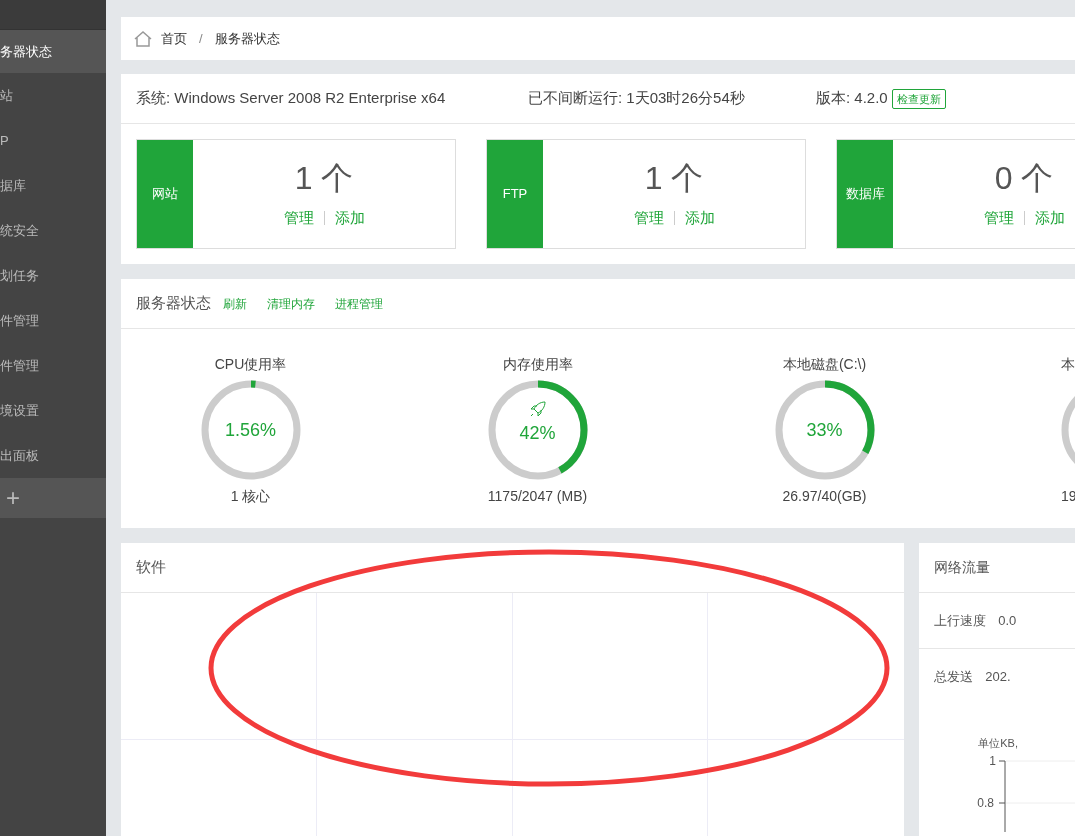 The image size is (1075, 836). Describe the element at coordinates (954, 677) in the screenshot. I see `total-sent-label: 总发送` at that location.